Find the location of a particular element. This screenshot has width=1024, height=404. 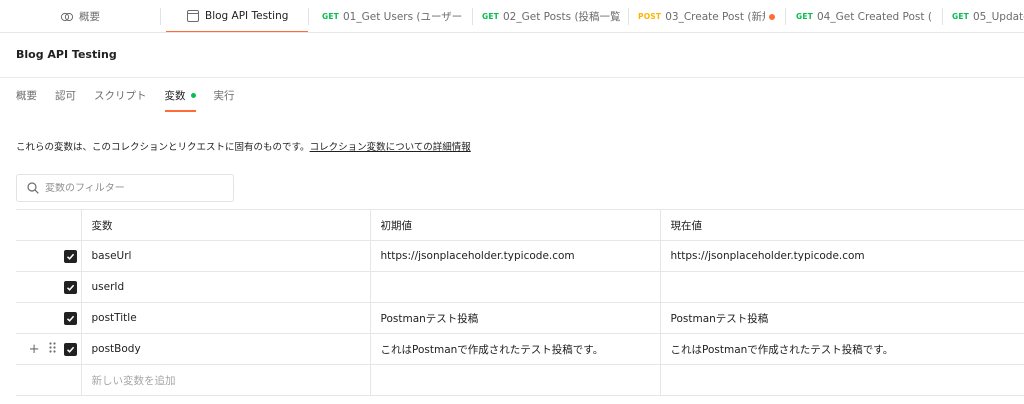

drag-handle-icon is located at coordinates (52, 349).